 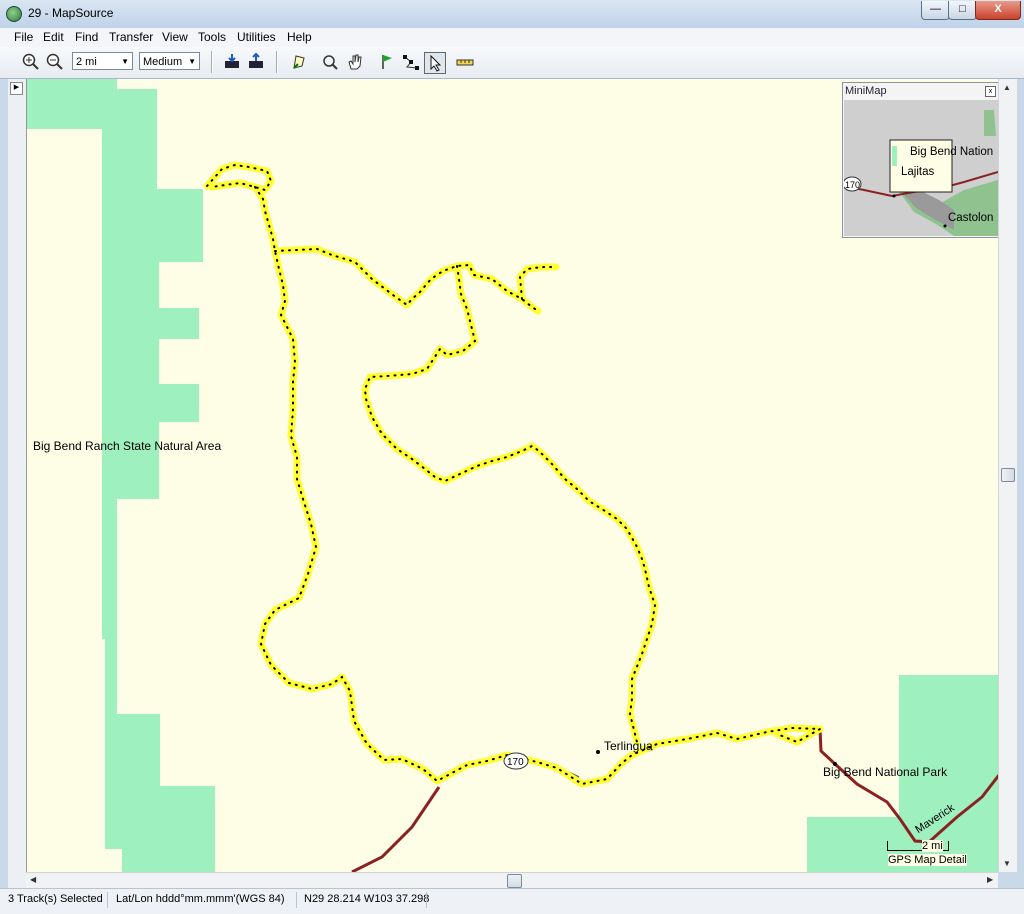 What do you see at coordinates (31, 62) in the screenshot?
I see `zoom-in-icon` at bounding box center [31, 62].